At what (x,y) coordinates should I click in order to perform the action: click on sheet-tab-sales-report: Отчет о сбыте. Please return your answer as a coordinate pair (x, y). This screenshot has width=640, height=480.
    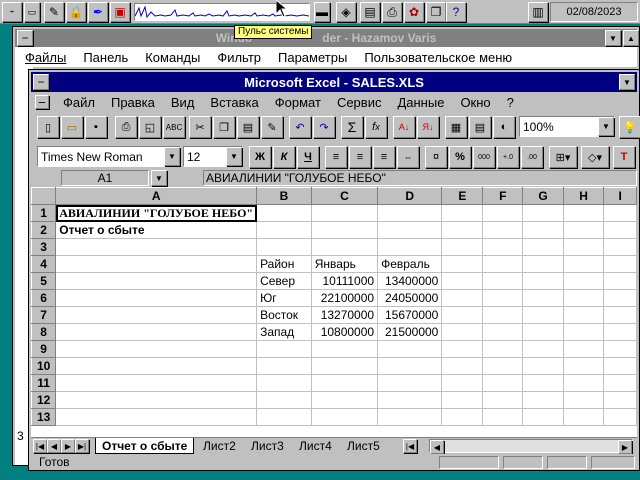
    Looking at the image, I should click on (145, 446).